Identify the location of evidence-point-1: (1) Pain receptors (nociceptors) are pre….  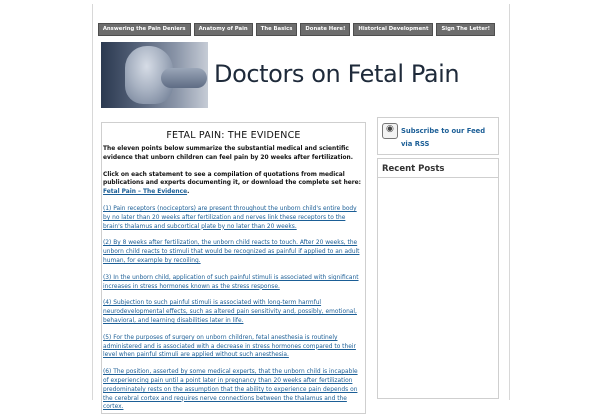
(233, 218).